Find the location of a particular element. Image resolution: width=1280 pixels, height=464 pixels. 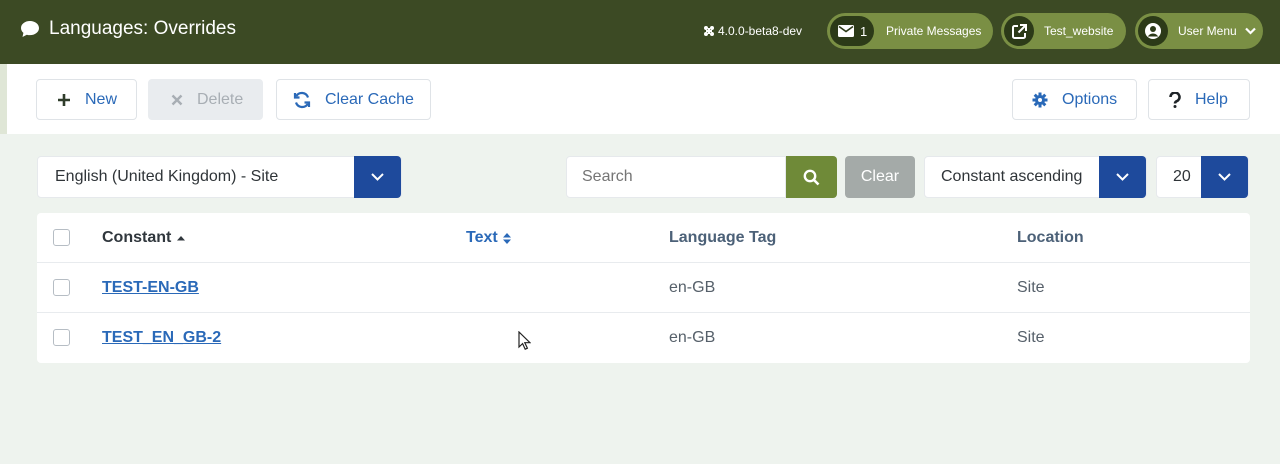

language-select-value: English (United Kingdom) - Site is located at coordinates (167, 176).